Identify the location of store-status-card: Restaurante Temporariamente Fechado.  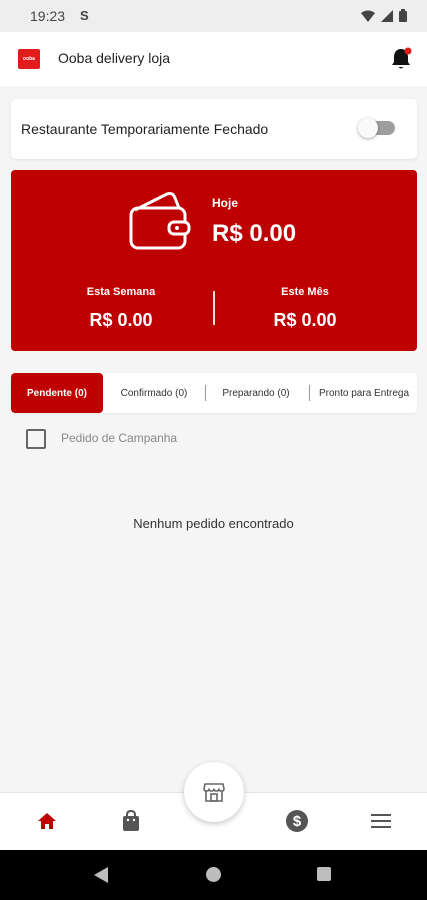
(214, 129).